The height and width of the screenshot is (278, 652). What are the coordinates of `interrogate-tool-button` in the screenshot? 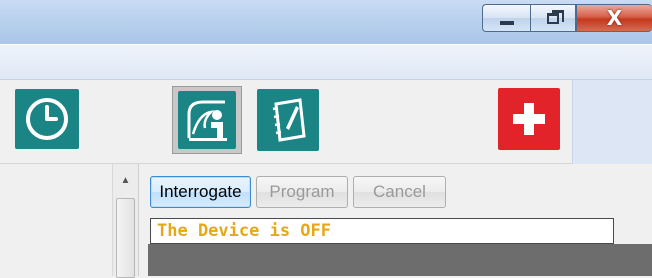 It's located at (207, 120).